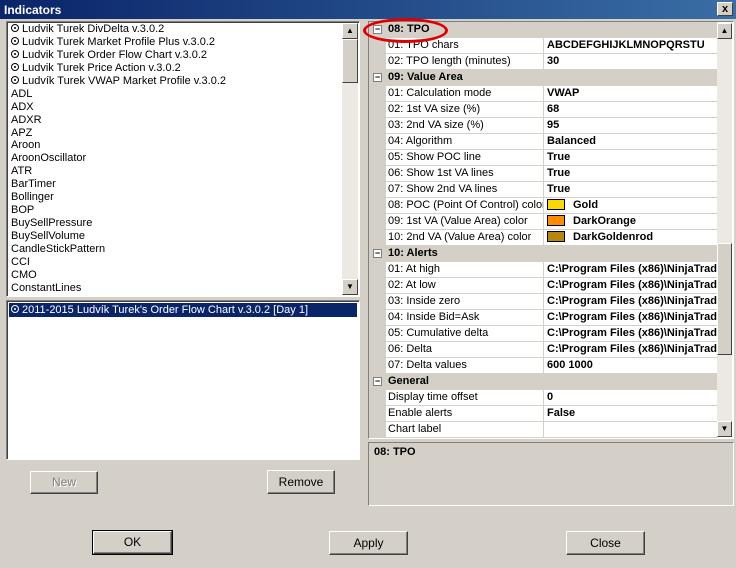 The height and width of the screenshot is (568, 736). I want to click on list-item: Ludvik Turek Market Profile Plus v.3.0.2, so click(175, 42).